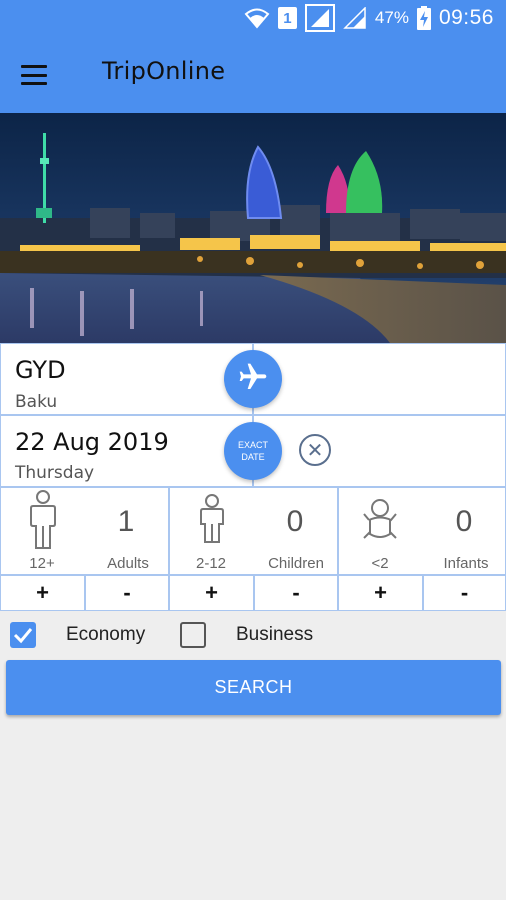 This screenshot has height=900, width=506. I want to click on exact-date-label-line2: DATE, so click(253, 457).